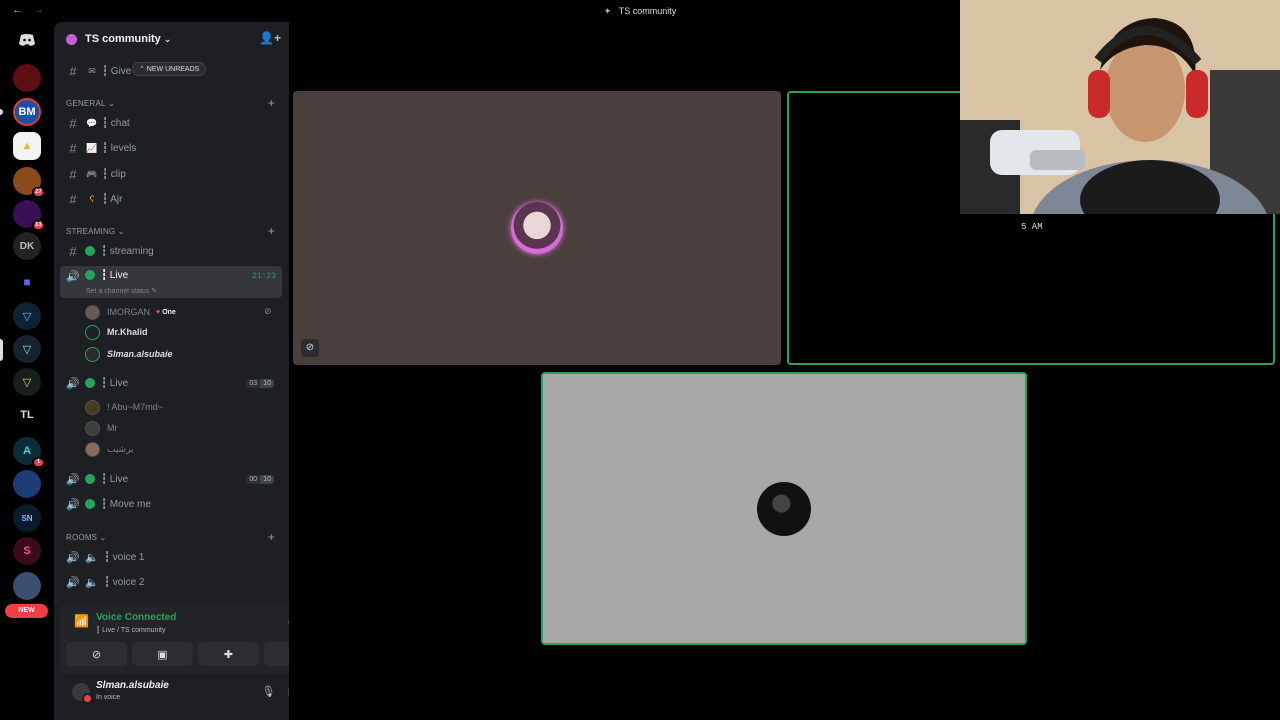 Image resolution: width=1280 pixels, height=720 pixels. Describe the element at coordinates (92, 173) in the screenshot. I see `clip-icon: 🎮` at that location.